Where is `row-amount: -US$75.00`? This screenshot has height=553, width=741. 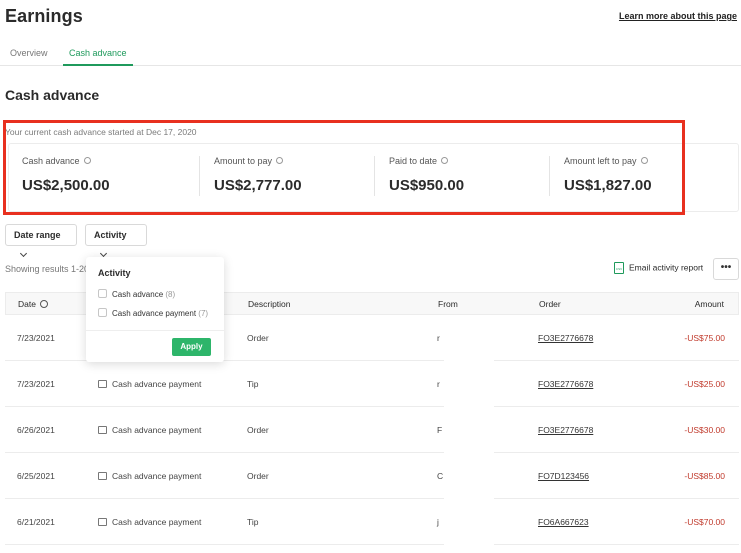
row-amount: -US$75.00 is located at coordinates (704, 338).